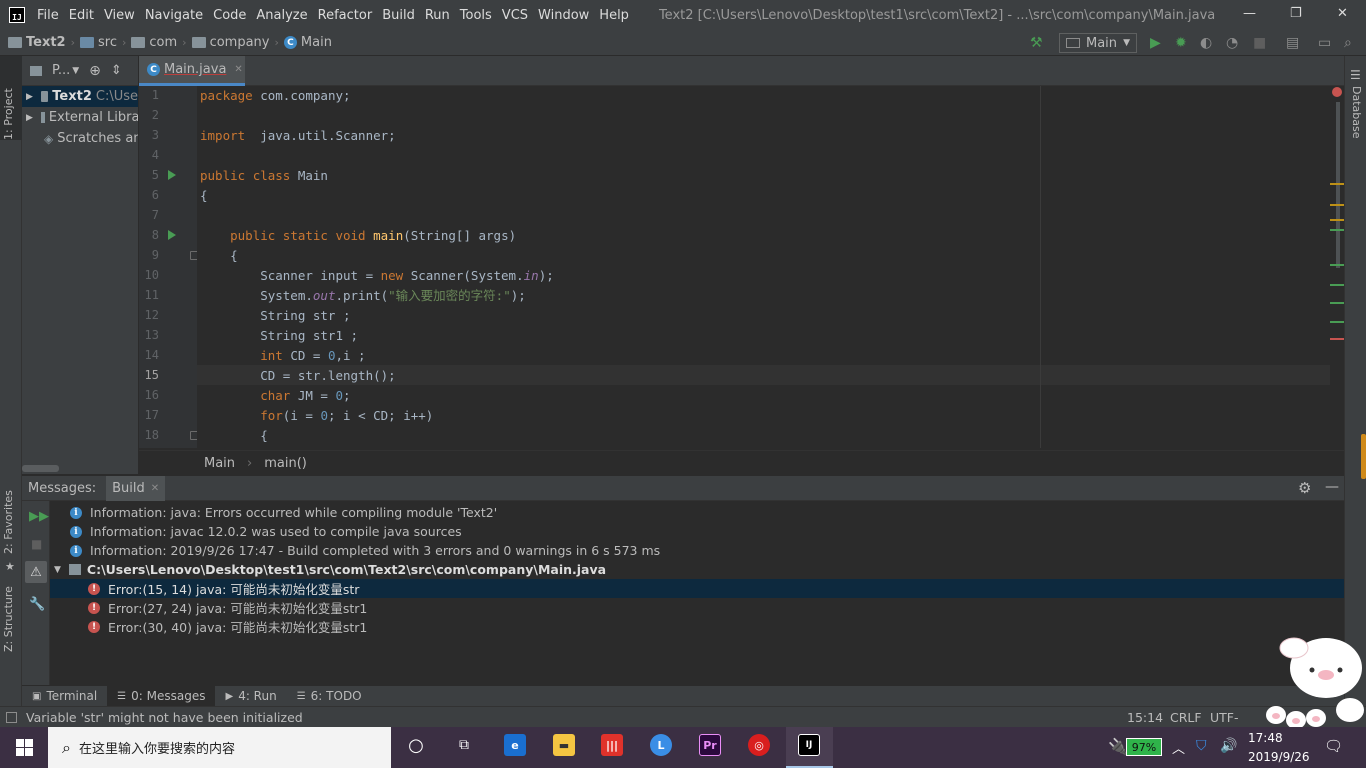 This screenshot has width=1366, height=768. What do you see at coordinates (80, 117) in the screenshot?
I see `tree-item-external-libraries: ▶ External Libra` at bounding box center [80, 117].